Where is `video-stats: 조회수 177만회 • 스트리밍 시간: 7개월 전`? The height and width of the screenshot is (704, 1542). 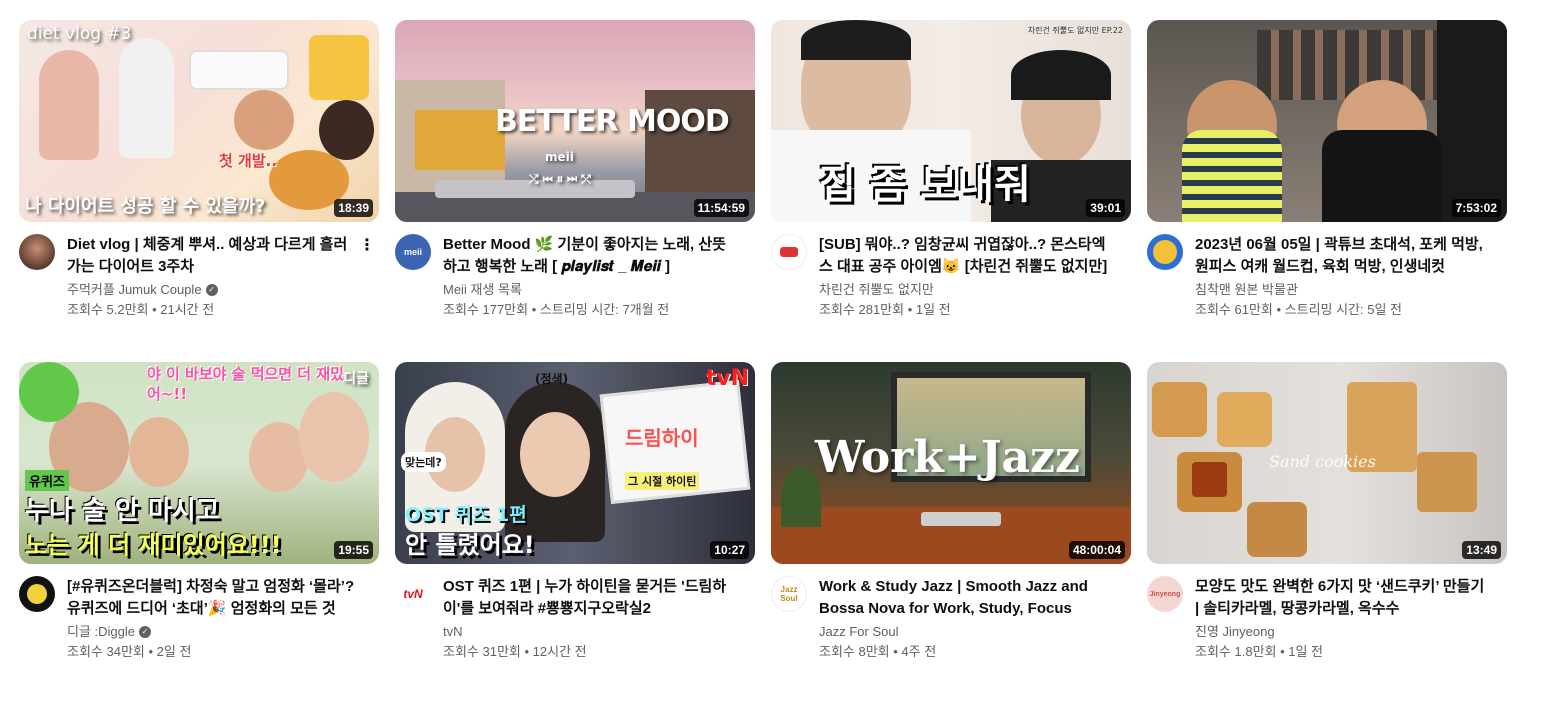 video-stats: 조회수 177만회 • 스트리밍 시간: 7개월 전 is located at coordinates (556, 309).